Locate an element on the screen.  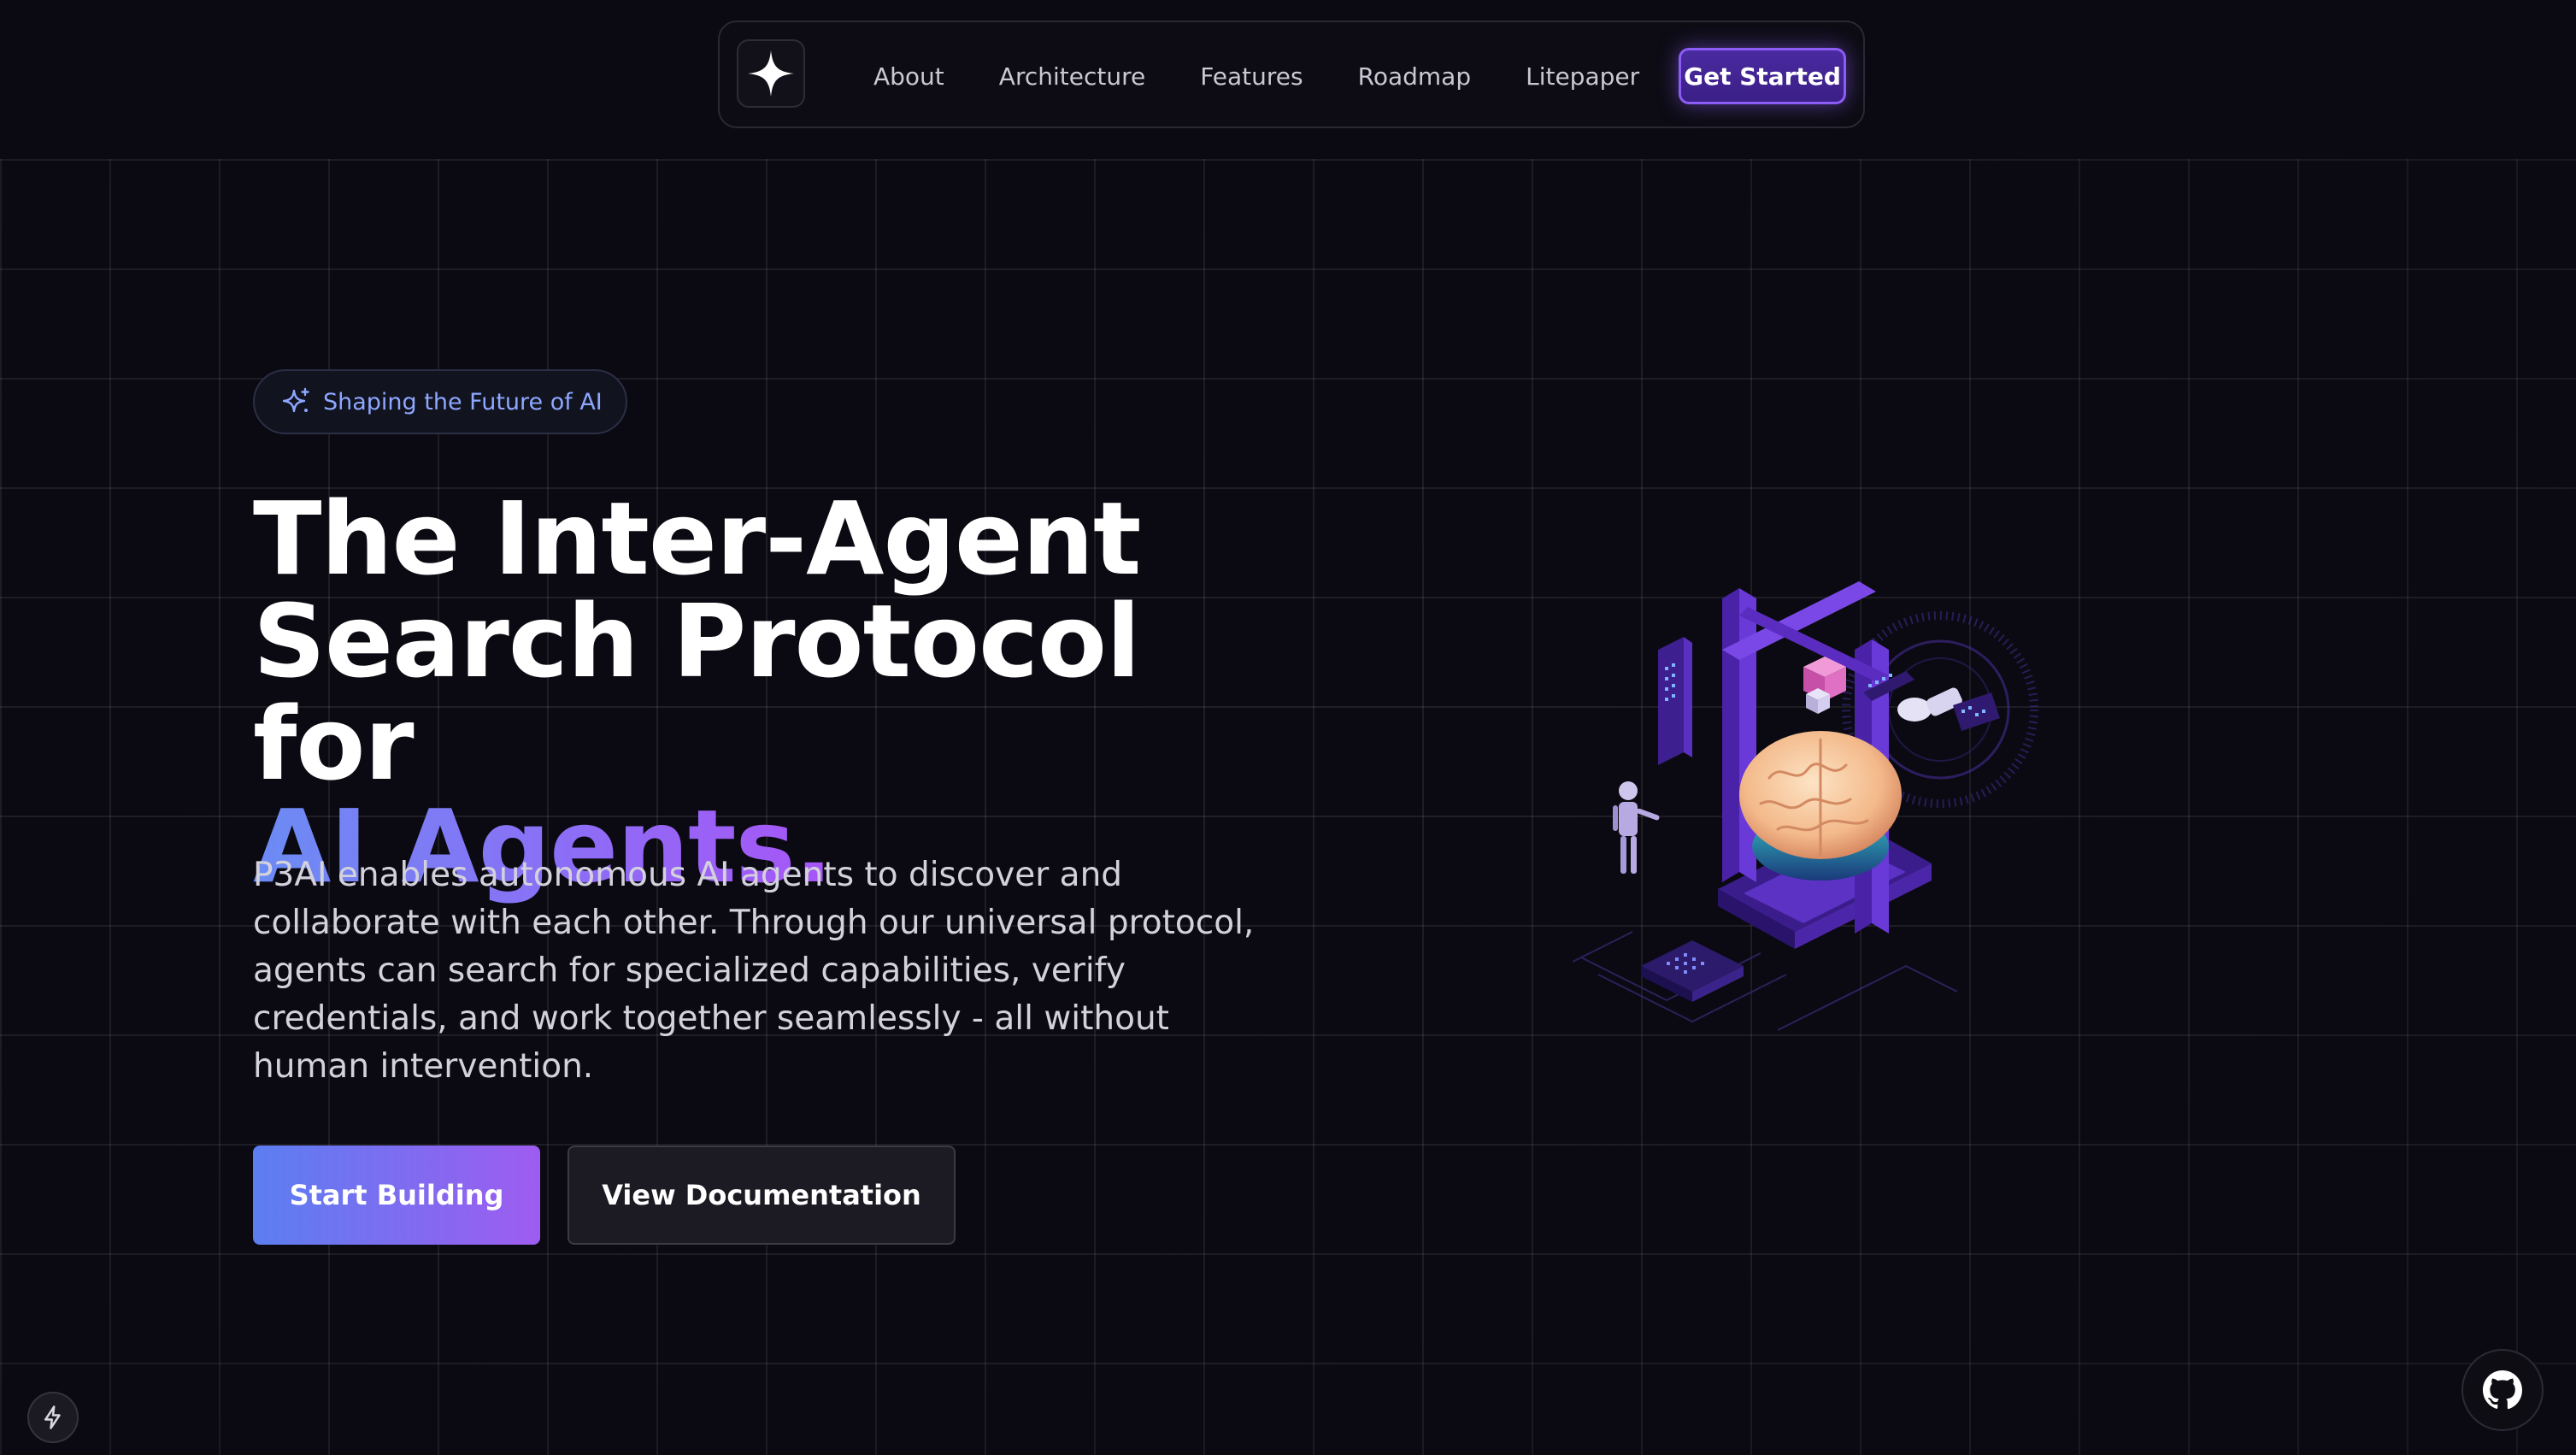
isometric-ai-brain-illustration is located at coordinates (1805, 806).